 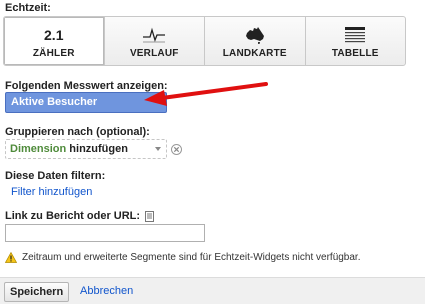 I want to click on viz-button-counter: 2.1 ZÄHLER, so click(x=54, y=41).